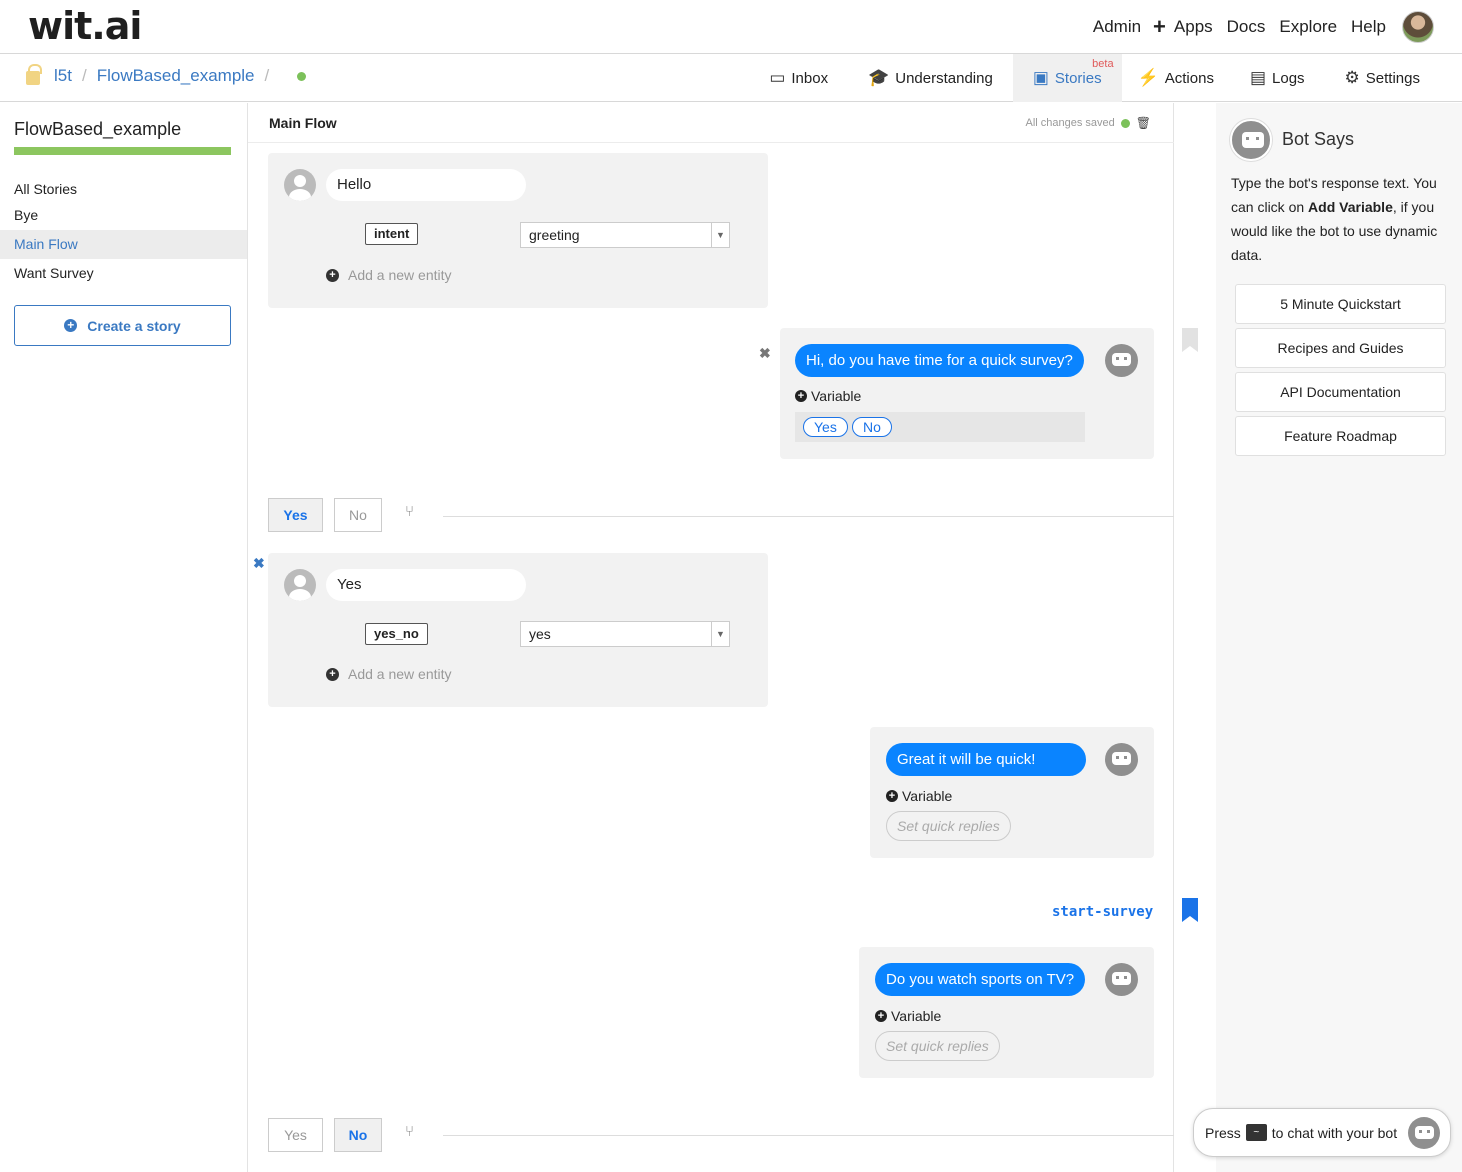  What do you see at coordinates (123, 244) in the screenshot?
I see `story-item-main-flow: Main Flow` at bounding box center [123, 244].